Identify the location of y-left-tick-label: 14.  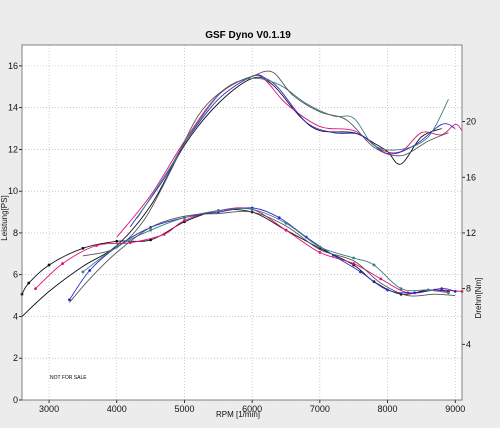
(13, 108).